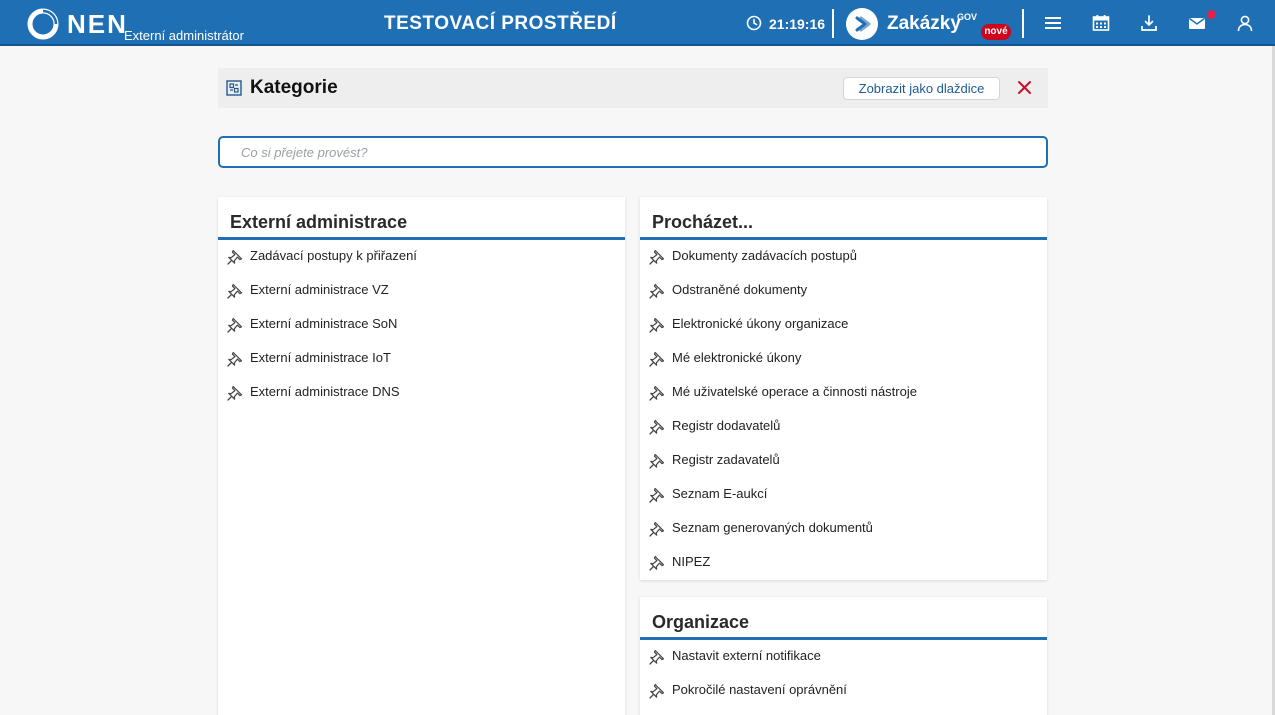 The image size is (1275, 715). I want to click on show-as-tiles-button: Zobrazit jako dlaždice, so click(921, 88).